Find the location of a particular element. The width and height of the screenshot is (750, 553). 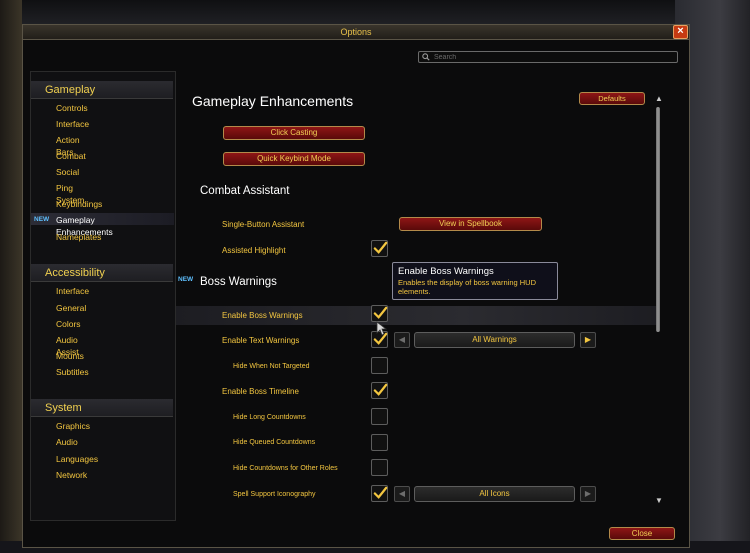

sidebar-item-mounts: Mounts is located at coordinates (70, 356).